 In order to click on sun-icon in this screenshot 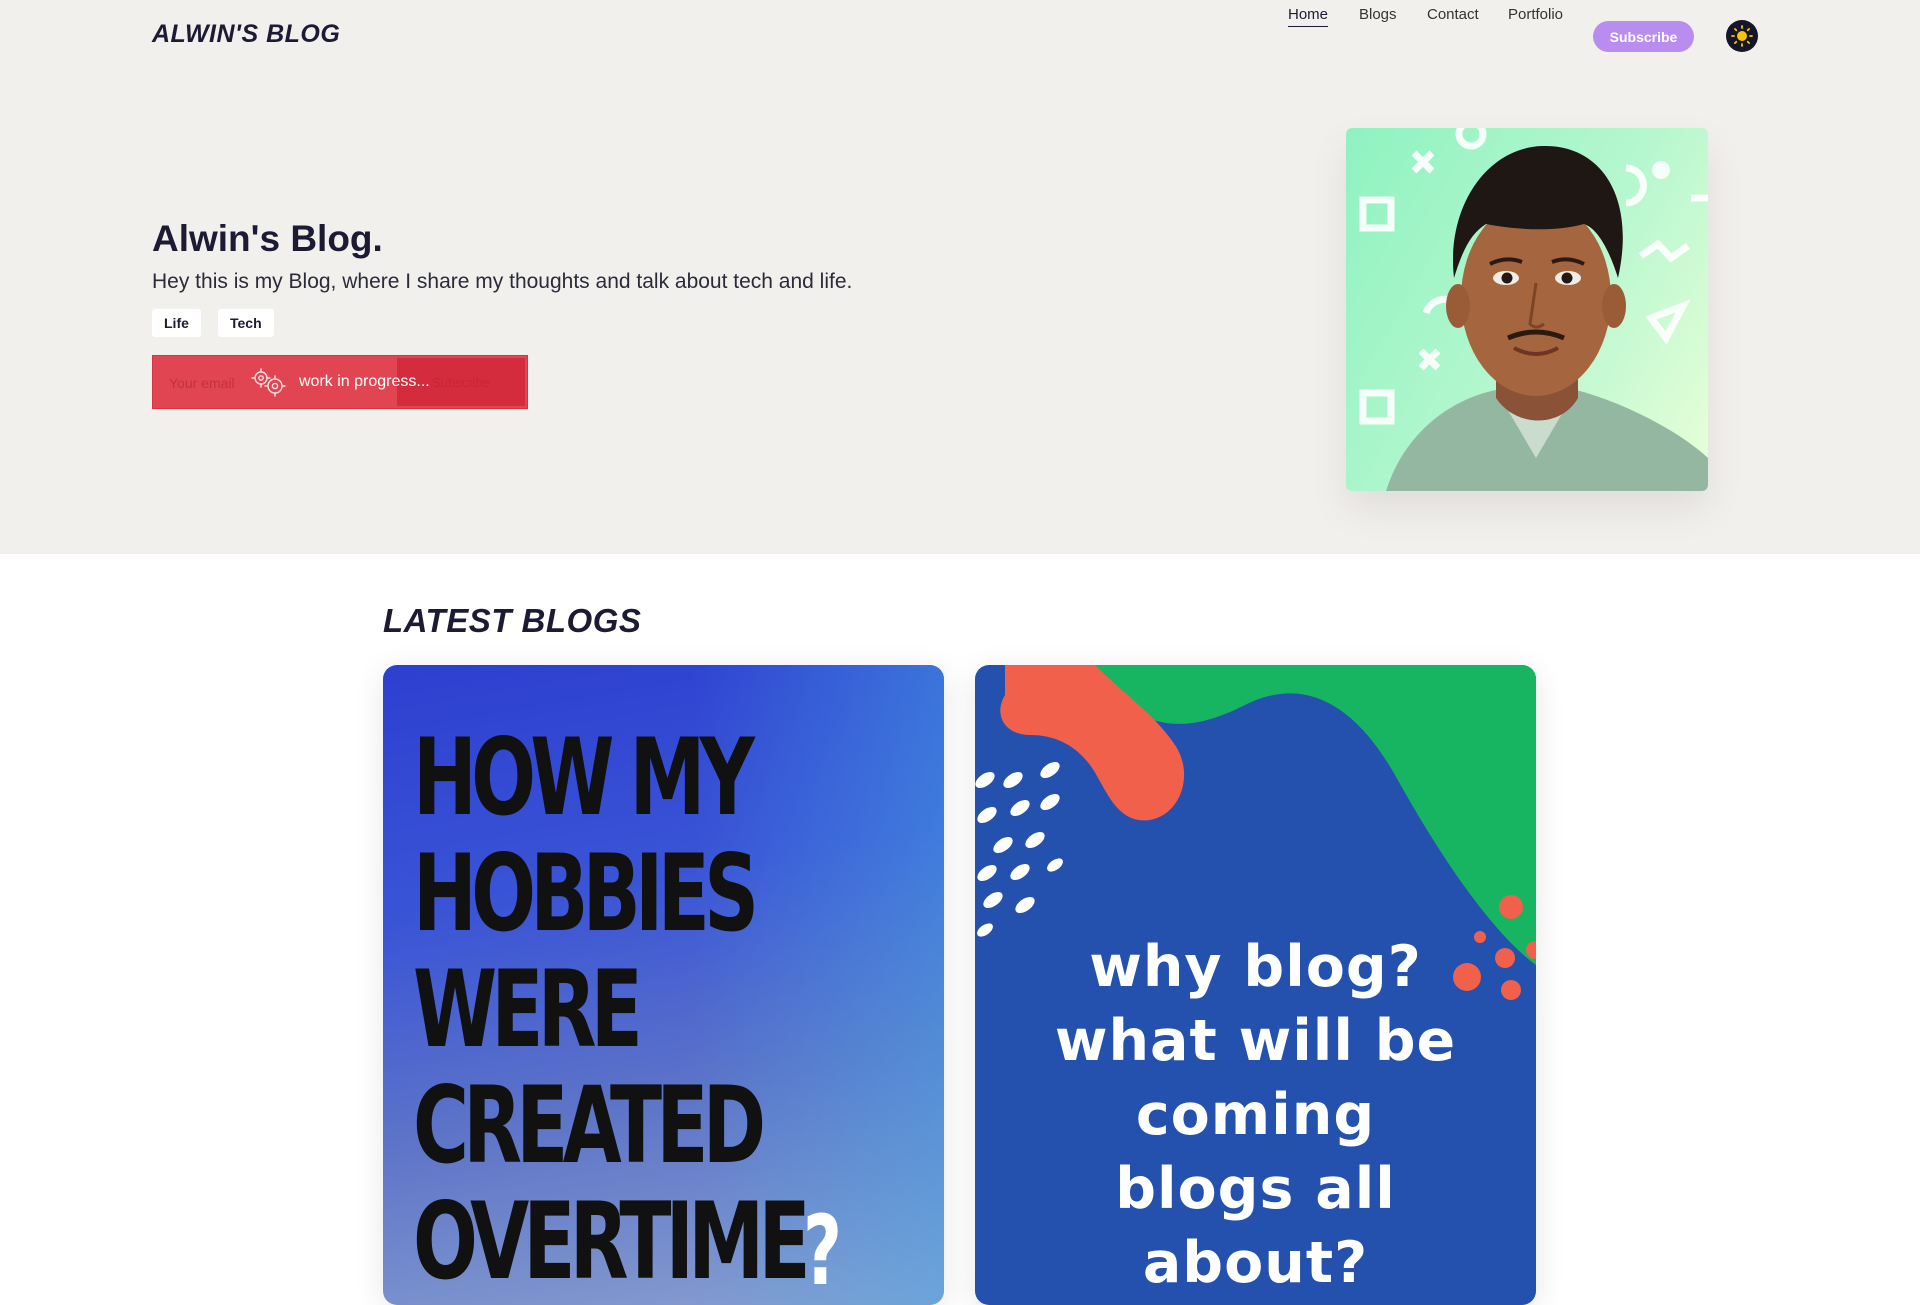, I will do `click(1742, 36)`.